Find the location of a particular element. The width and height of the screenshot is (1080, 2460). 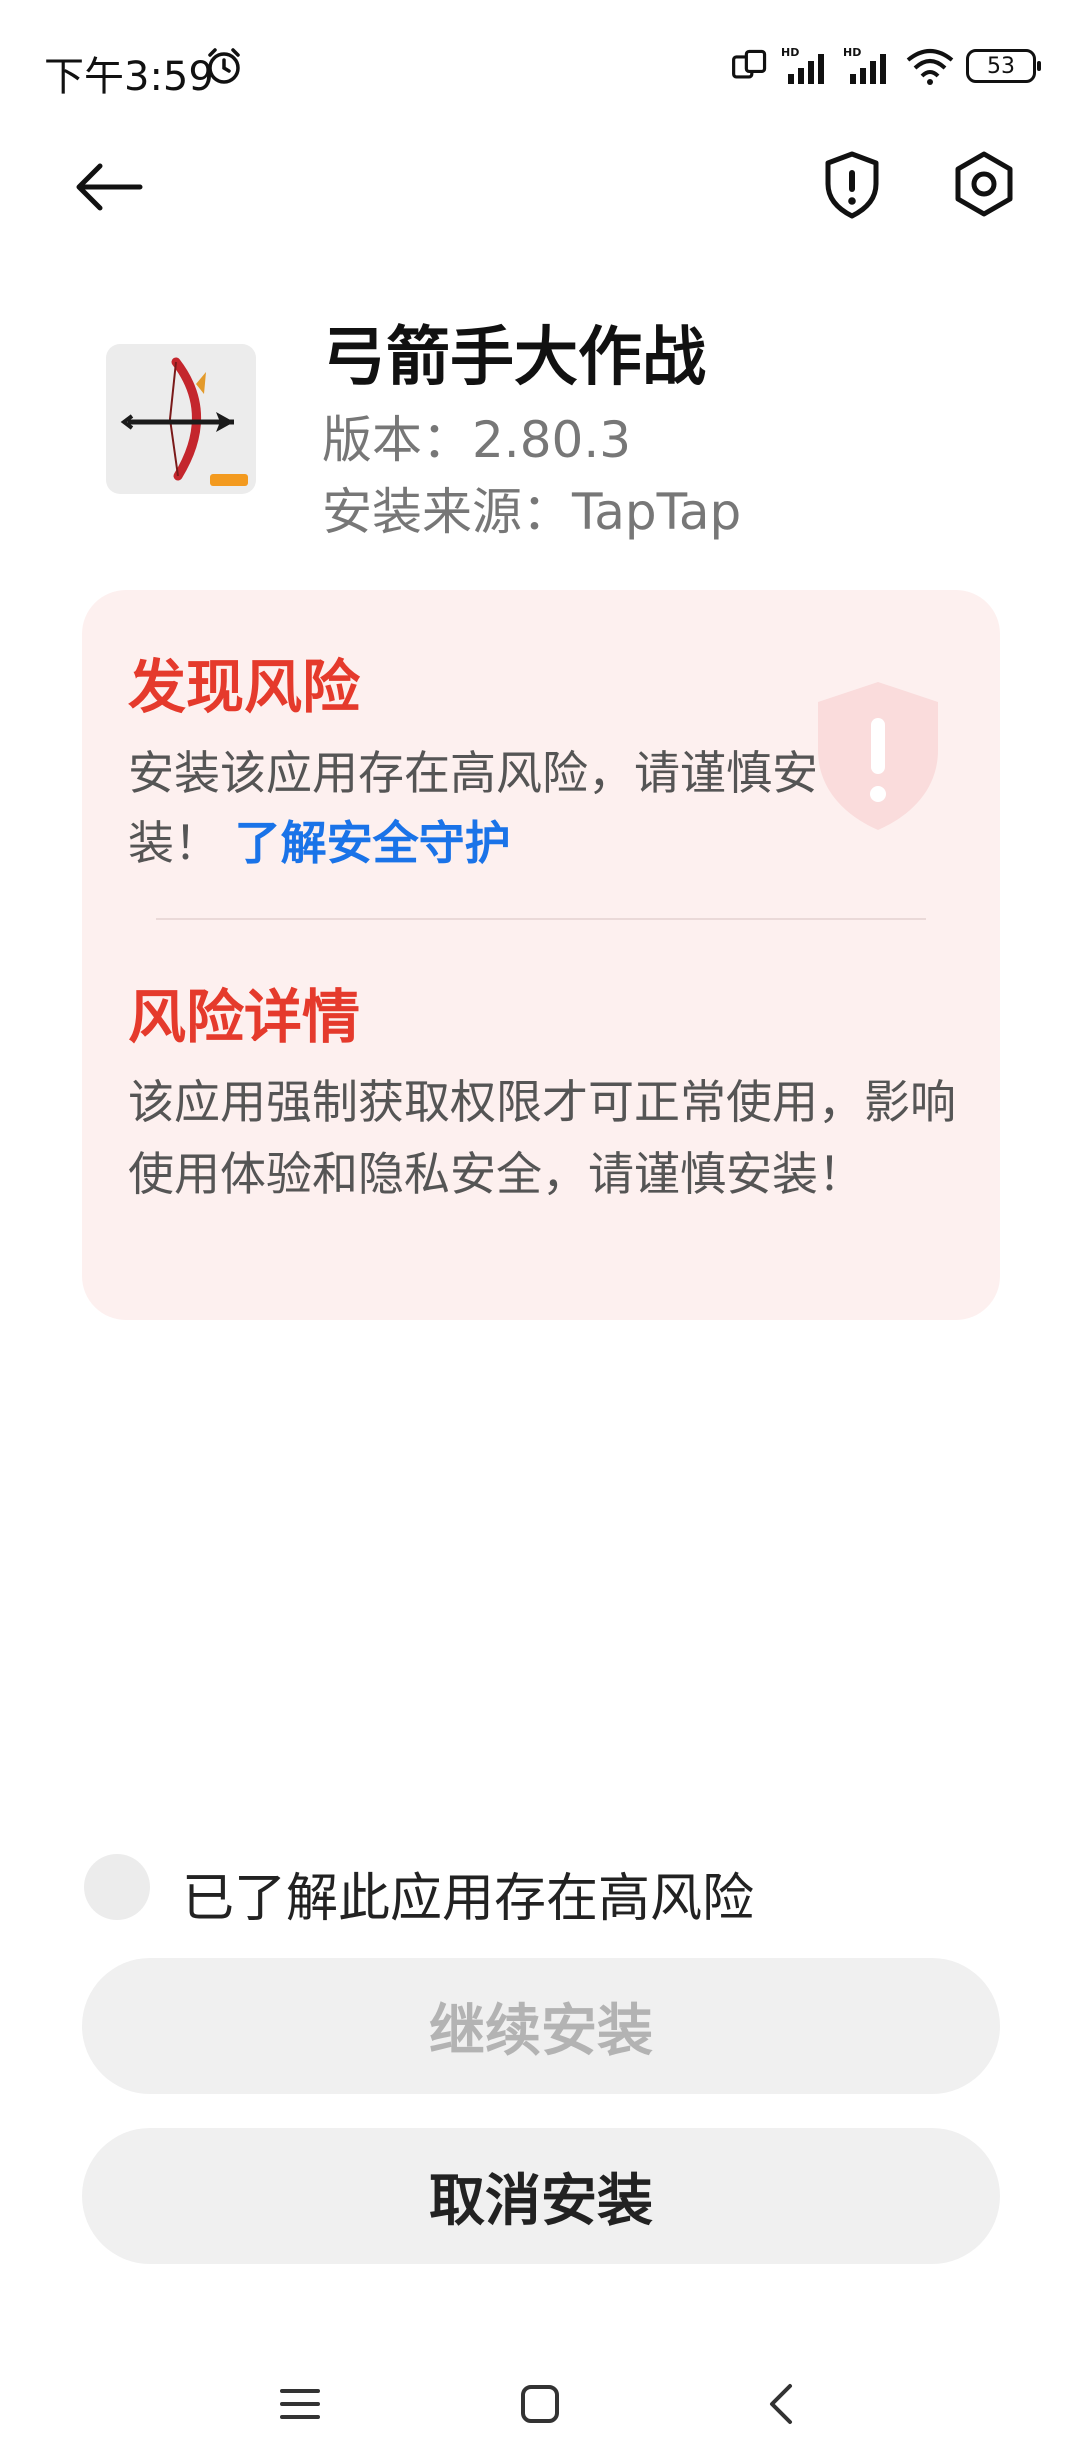

gear-icon is located at coordinates (984, 184).